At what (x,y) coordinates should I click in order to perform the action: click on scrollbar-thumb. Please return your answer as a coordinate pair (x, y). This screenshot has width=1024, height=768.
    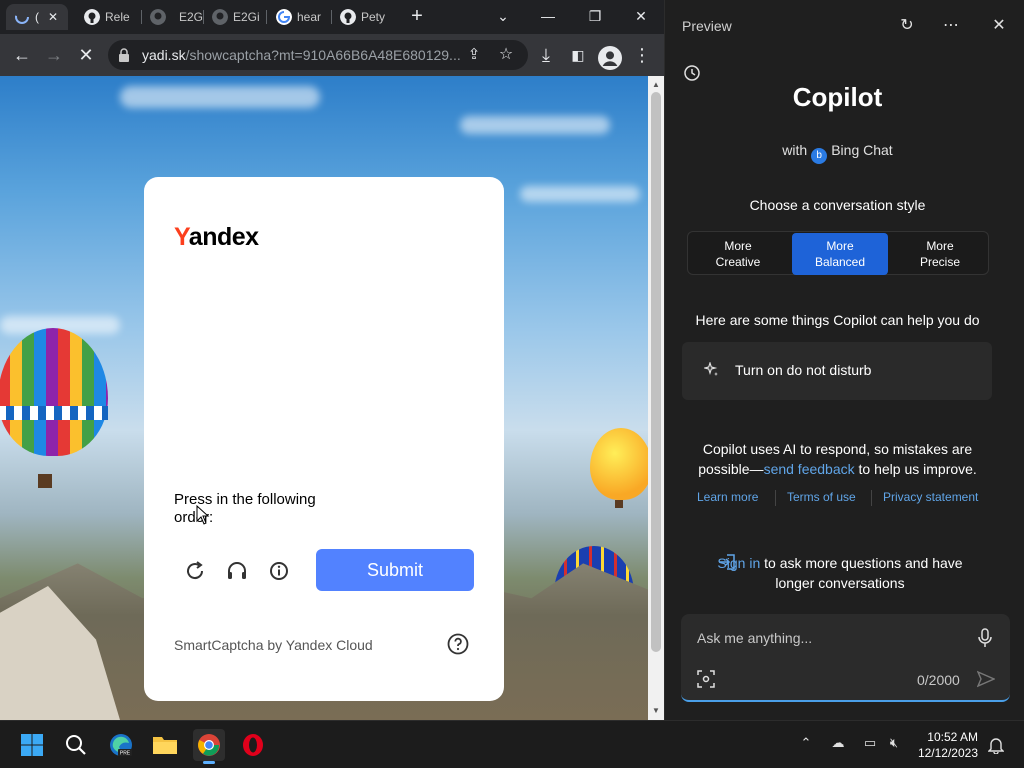
    Looking at the image, I should click on (656, 372).